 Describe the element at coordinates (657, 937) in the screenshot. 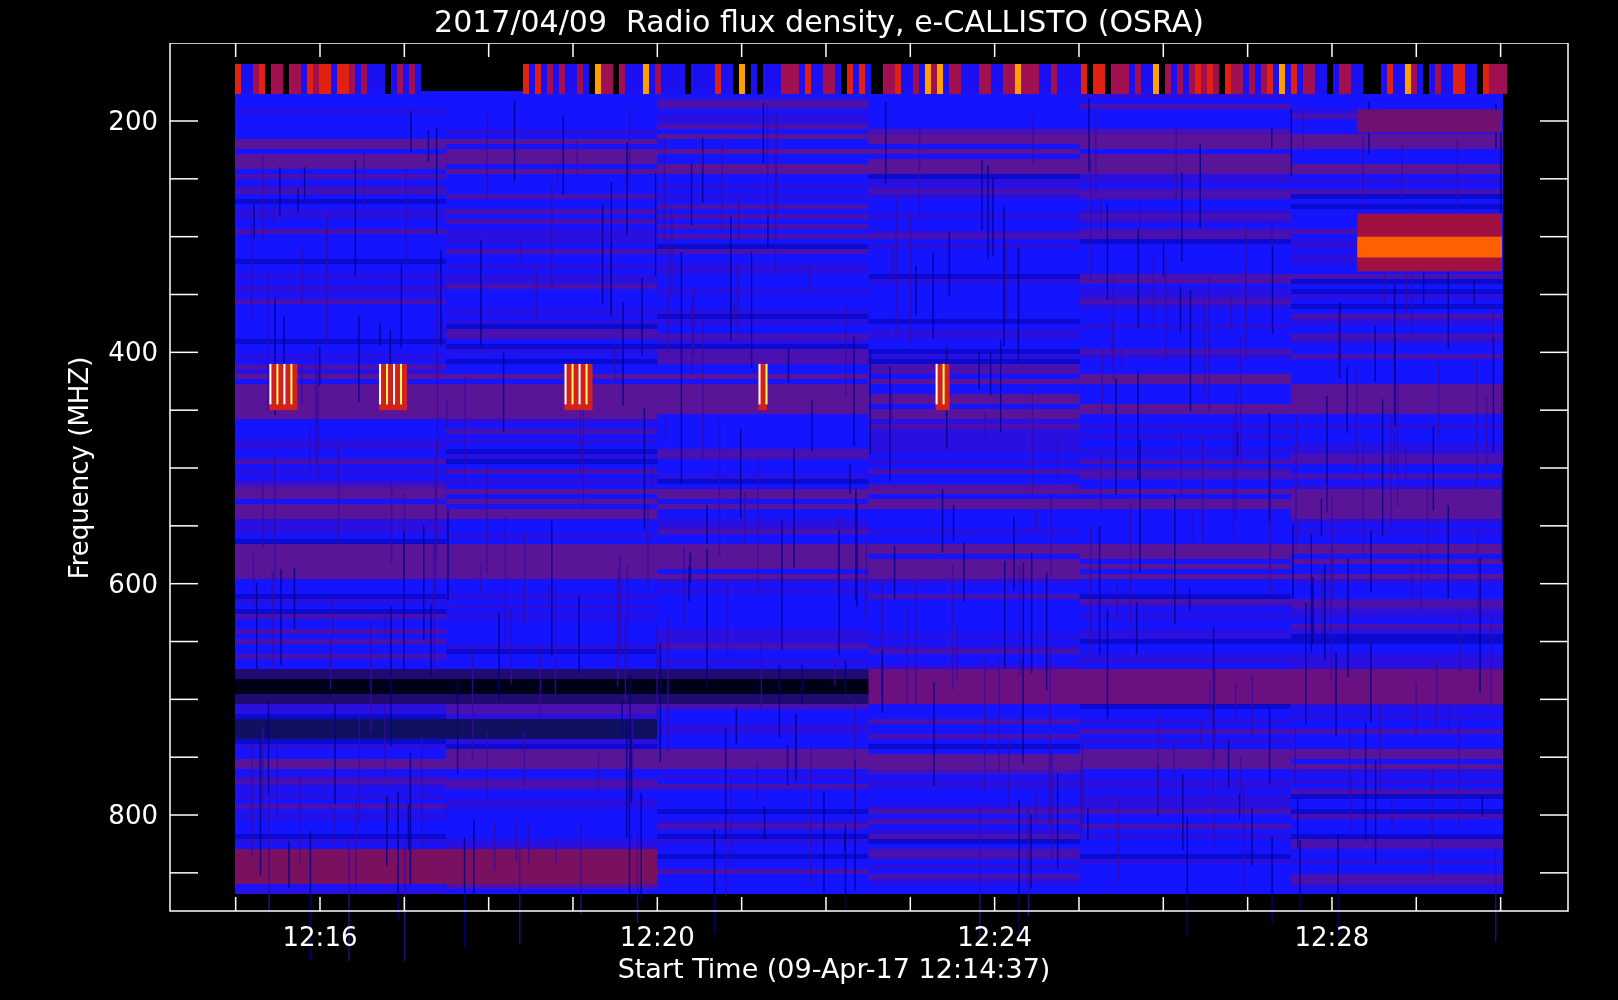

I see `tick-label: 12:20` at that location.